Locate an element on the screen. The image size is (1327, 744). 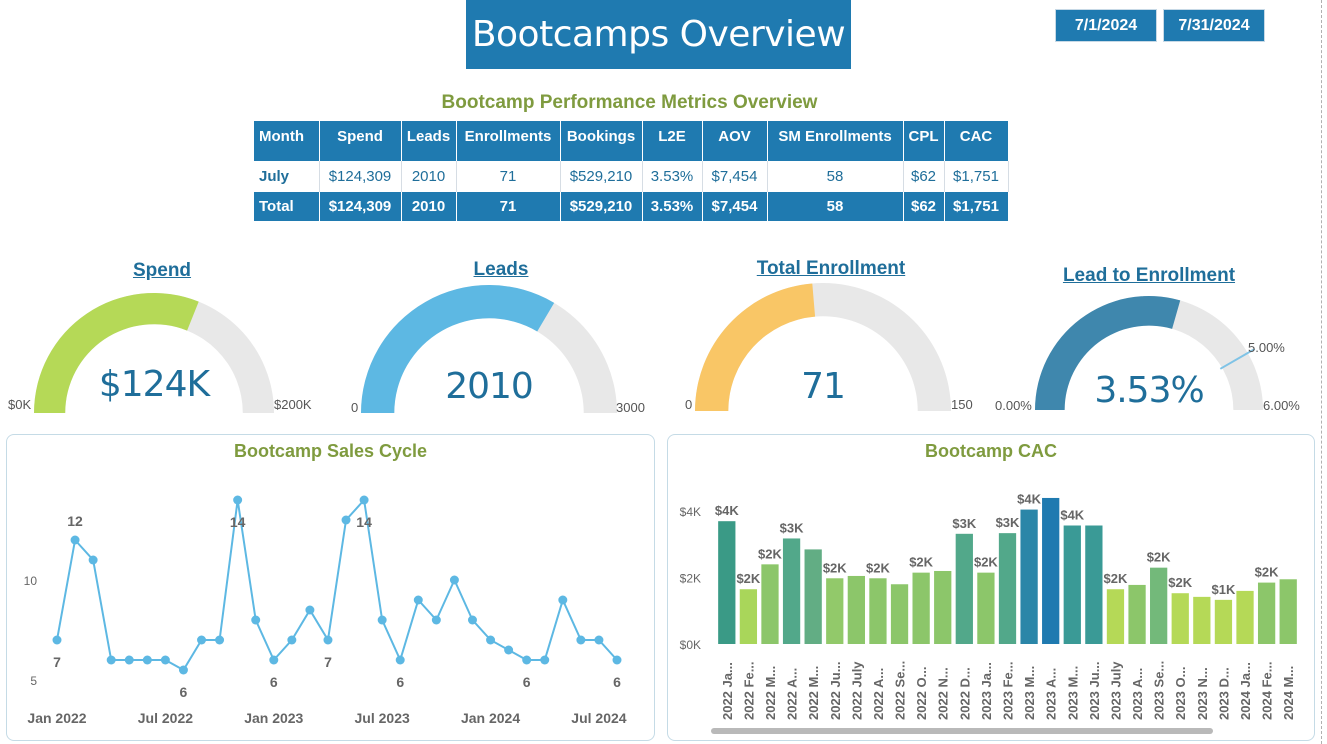
x-tick-label: Jul 2024 is located at coordinates (598, 718).